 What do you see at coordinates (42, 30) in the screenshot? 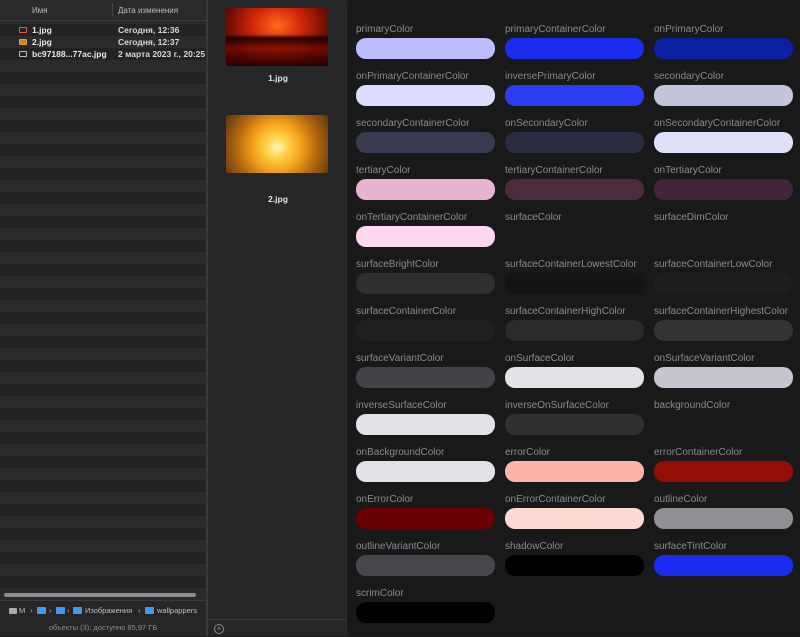
I see `file-name: 1.jpg` at bounding box center [42, 30].